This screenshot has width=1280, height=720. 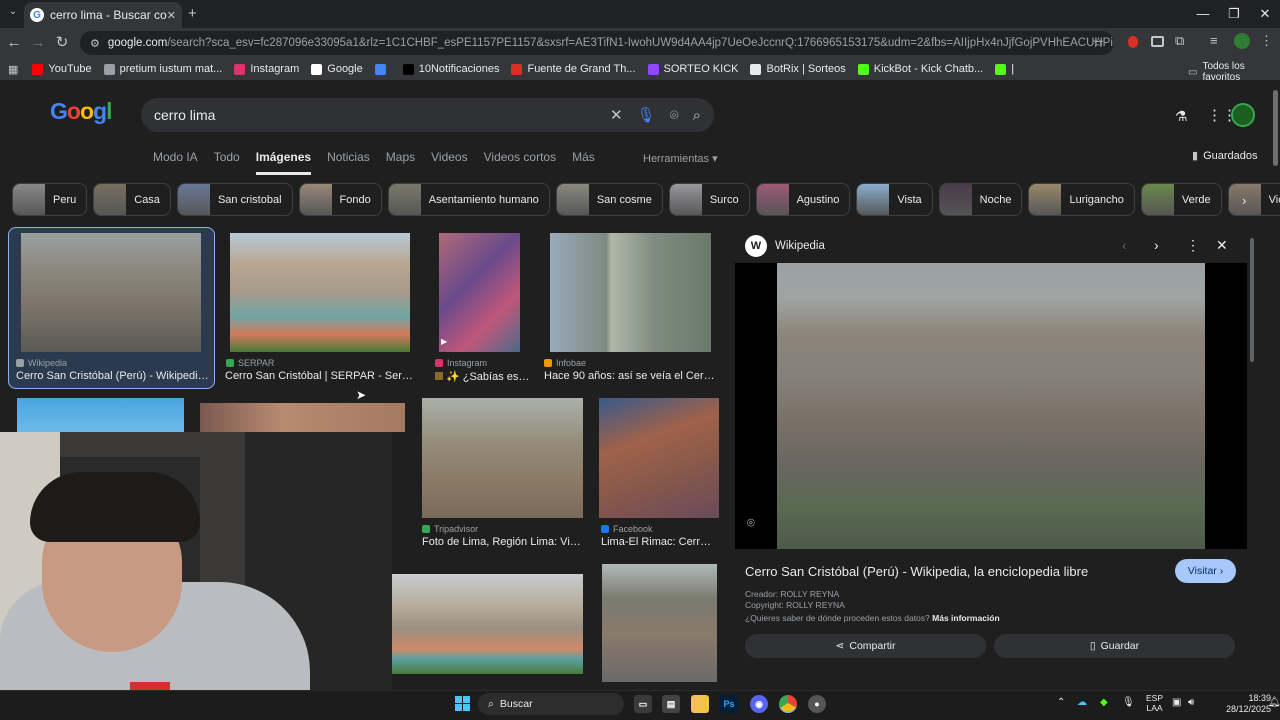 What do you see at coordinates (50, 199) in the screenshot?
I see `related-chip: Peru` at bounding box center [50, 199].